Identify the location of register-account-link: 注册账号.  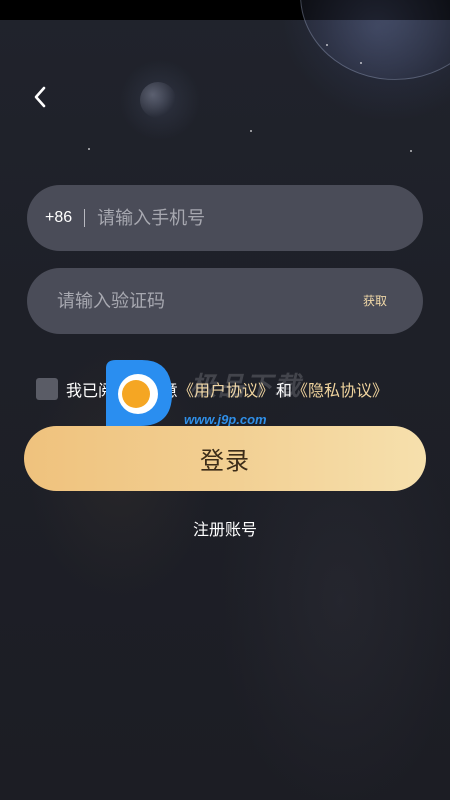
(225, 528).